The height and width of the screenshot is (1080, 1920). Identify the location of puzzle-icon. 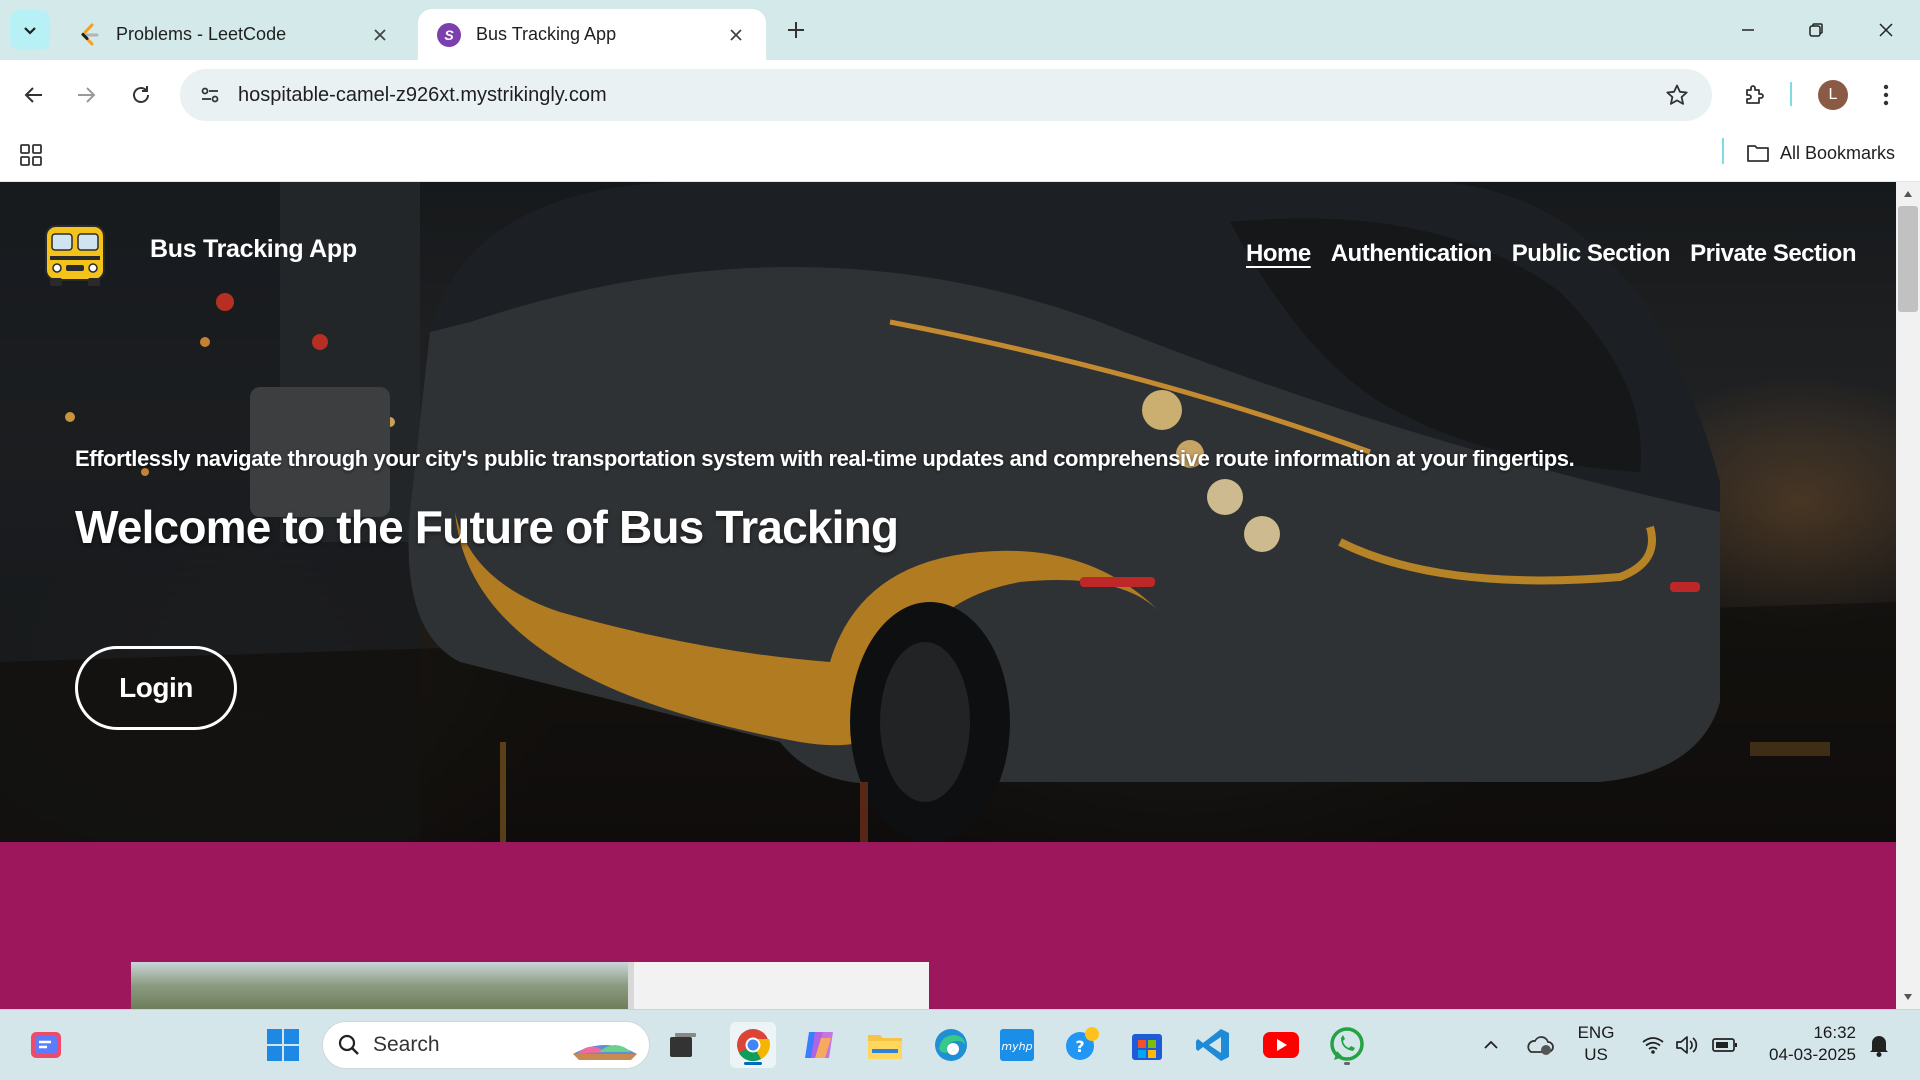
(1755, 94).